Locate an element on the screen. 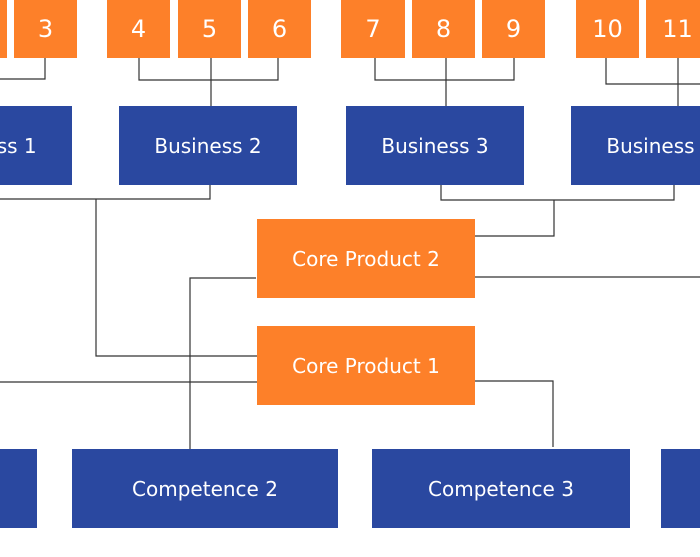 This screenshot has height=557, width=700. end-product-8: 8 is located at coordinates (443, 29).